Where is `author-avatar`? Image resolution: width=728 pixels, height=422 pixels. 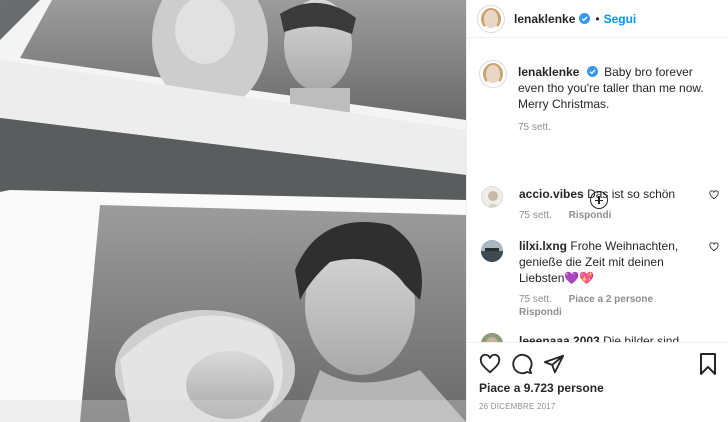
author-avatar is located at coordinates (491, 18).